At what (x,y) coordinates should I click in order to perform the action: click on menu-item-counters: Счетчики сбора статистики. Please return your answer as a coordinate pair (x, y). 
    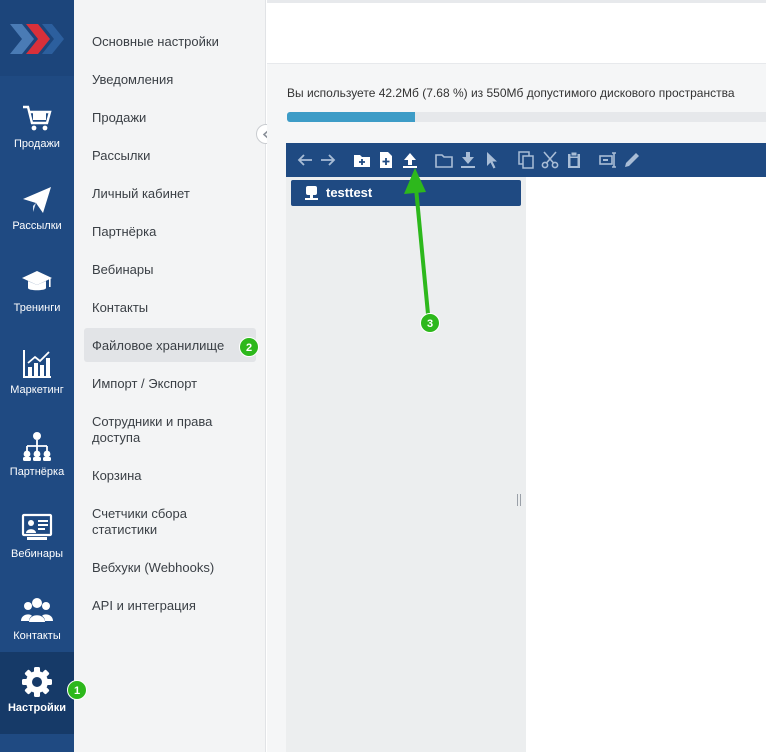
    Looking at the image, I should click on (149, 522).